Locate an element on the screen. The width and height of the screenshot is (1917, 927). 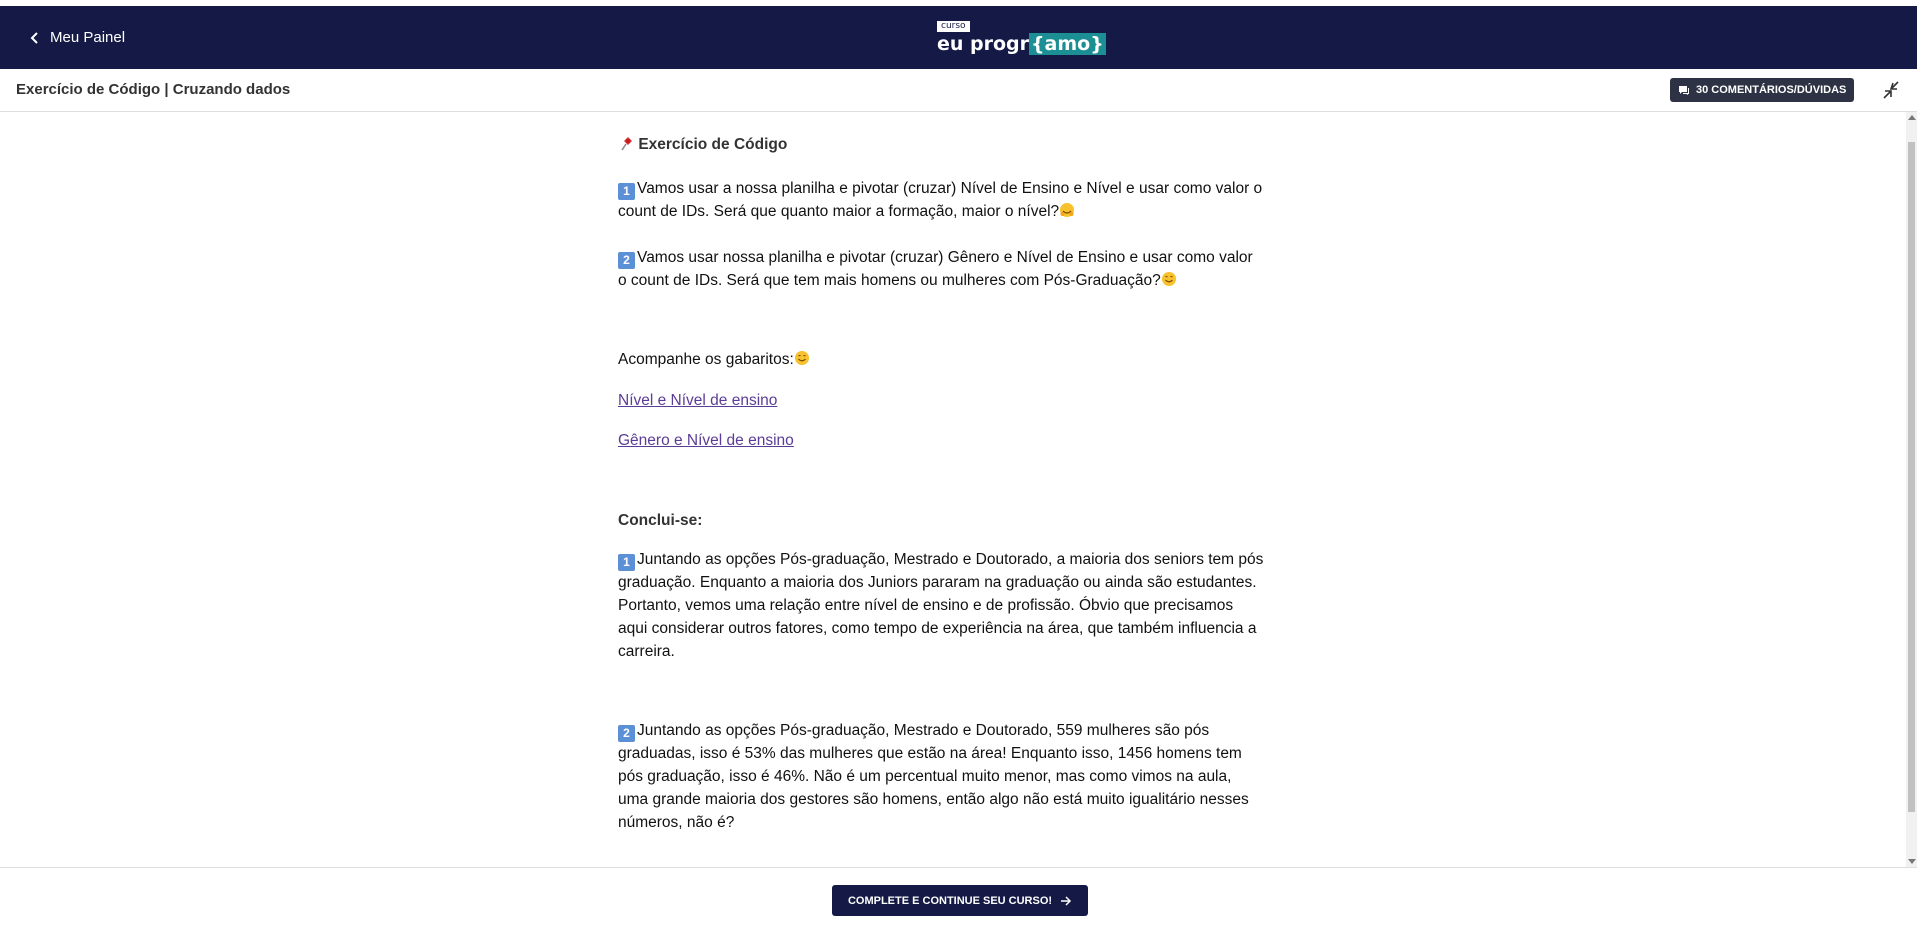
logo-highlight: {amo} is located at coordinates (1067, 44).